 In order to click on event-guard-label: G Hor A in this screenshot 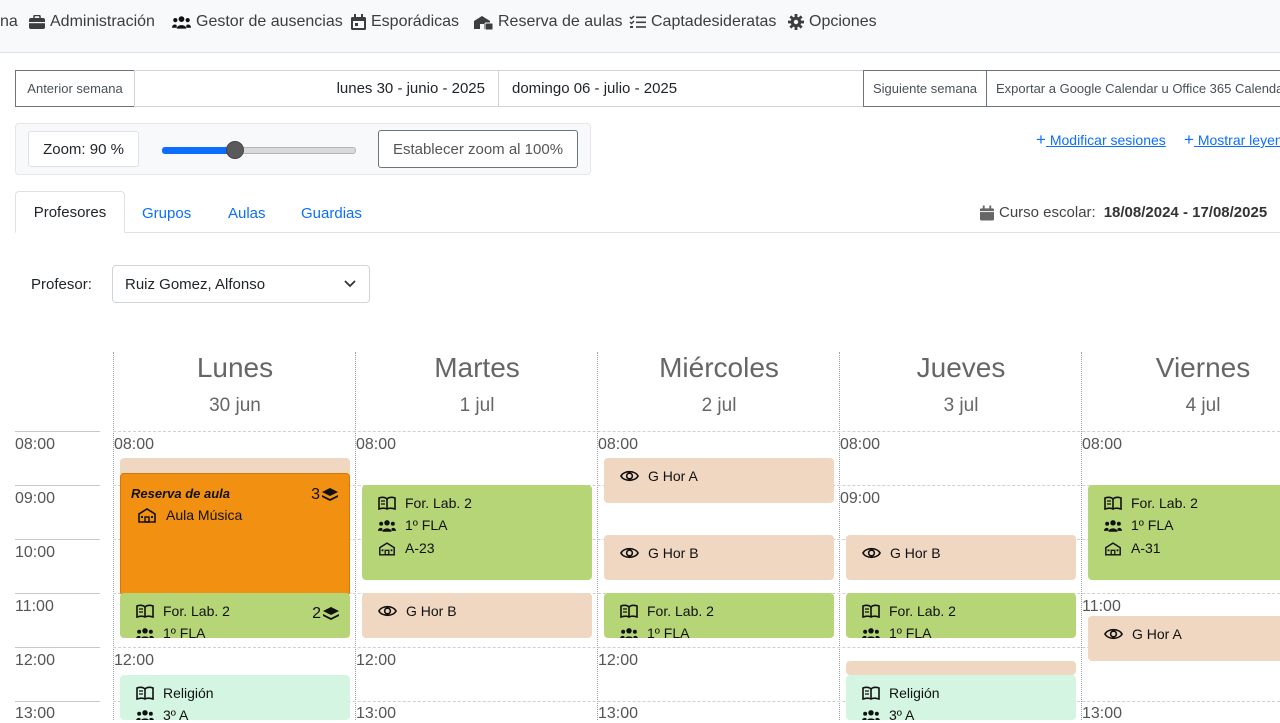, I will do `click(1157, 634)`.